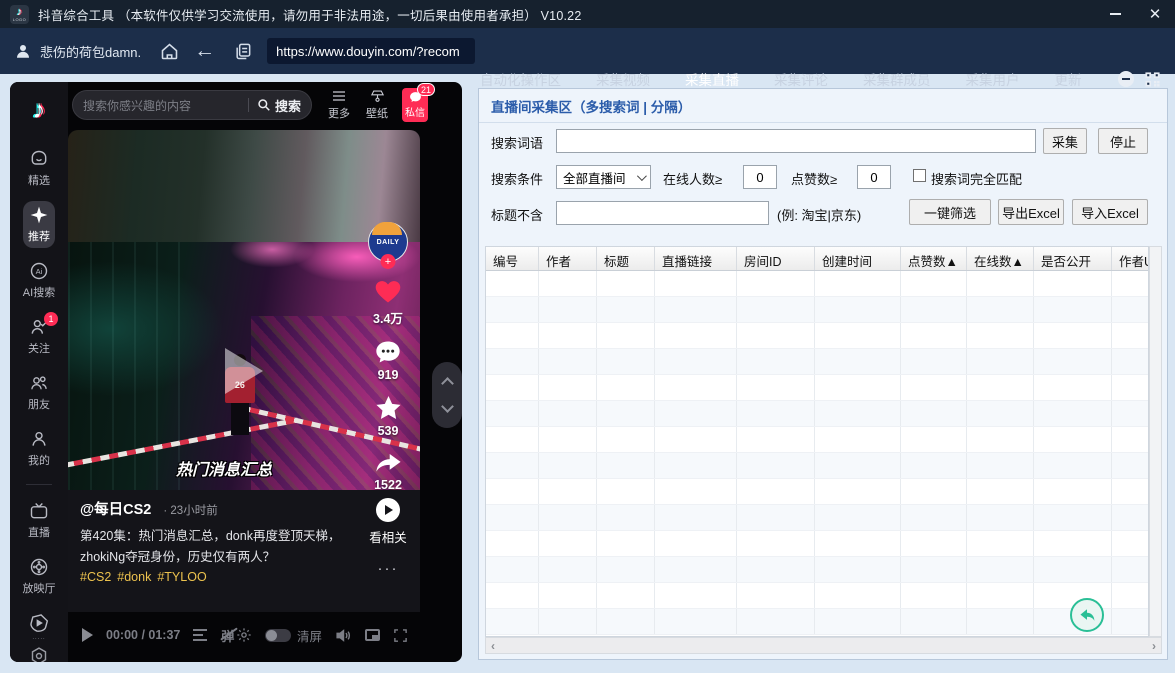  Describe the element at coordinates (95, 577) in the screenshot. I see `hashtag-0: #CS2` at that location.